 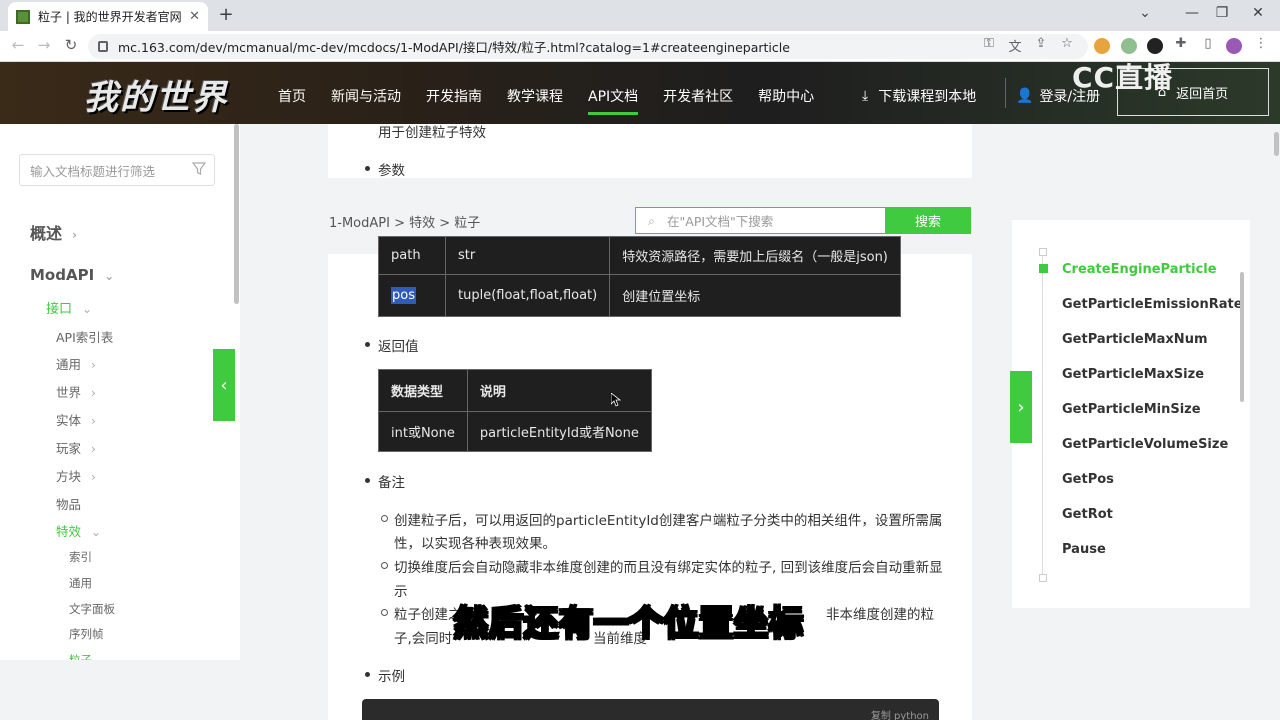 I want to click on share-icon: ⇪, so click(x=1041, y=43).